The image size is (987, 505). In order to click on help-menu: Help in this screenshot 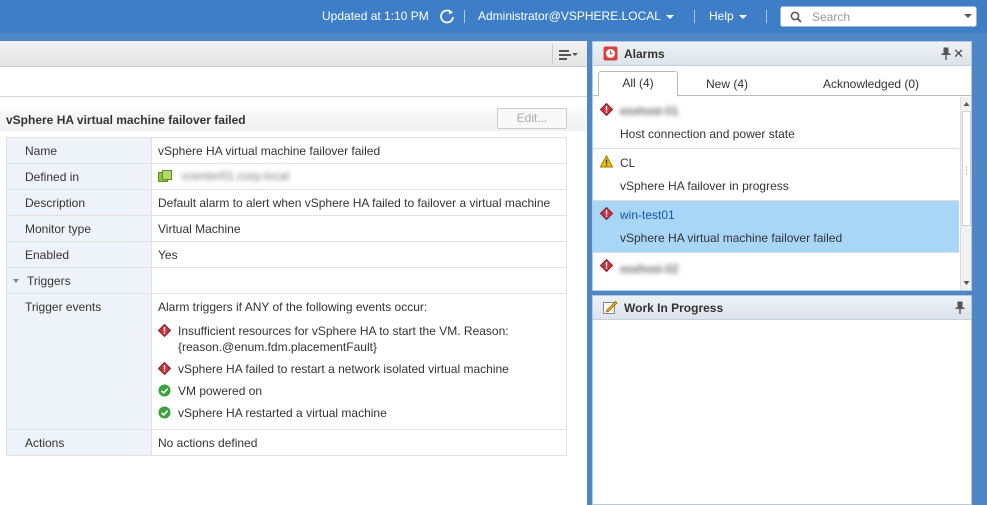, I will do `click(728, 16)`.